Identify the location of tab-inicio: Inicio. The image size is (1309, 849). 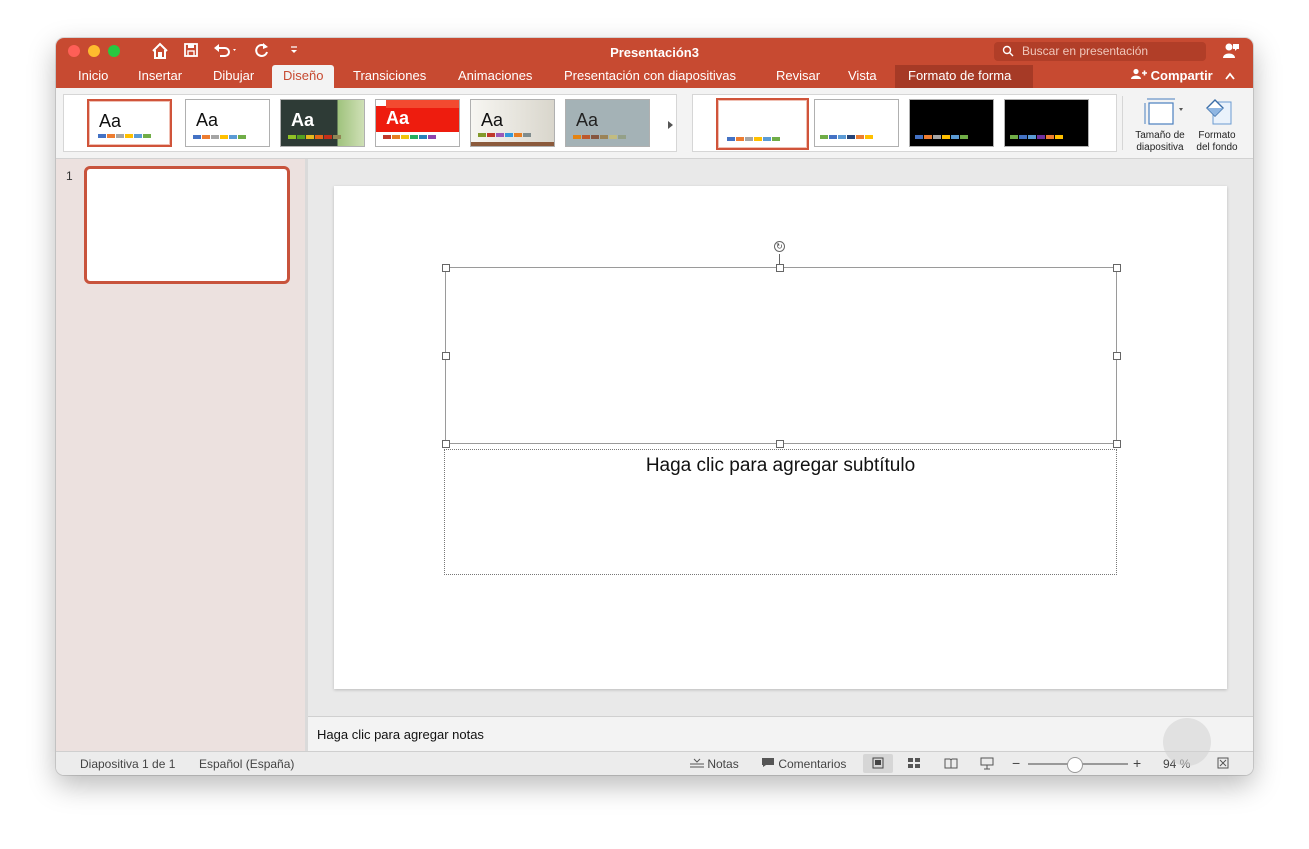
(93, 76).